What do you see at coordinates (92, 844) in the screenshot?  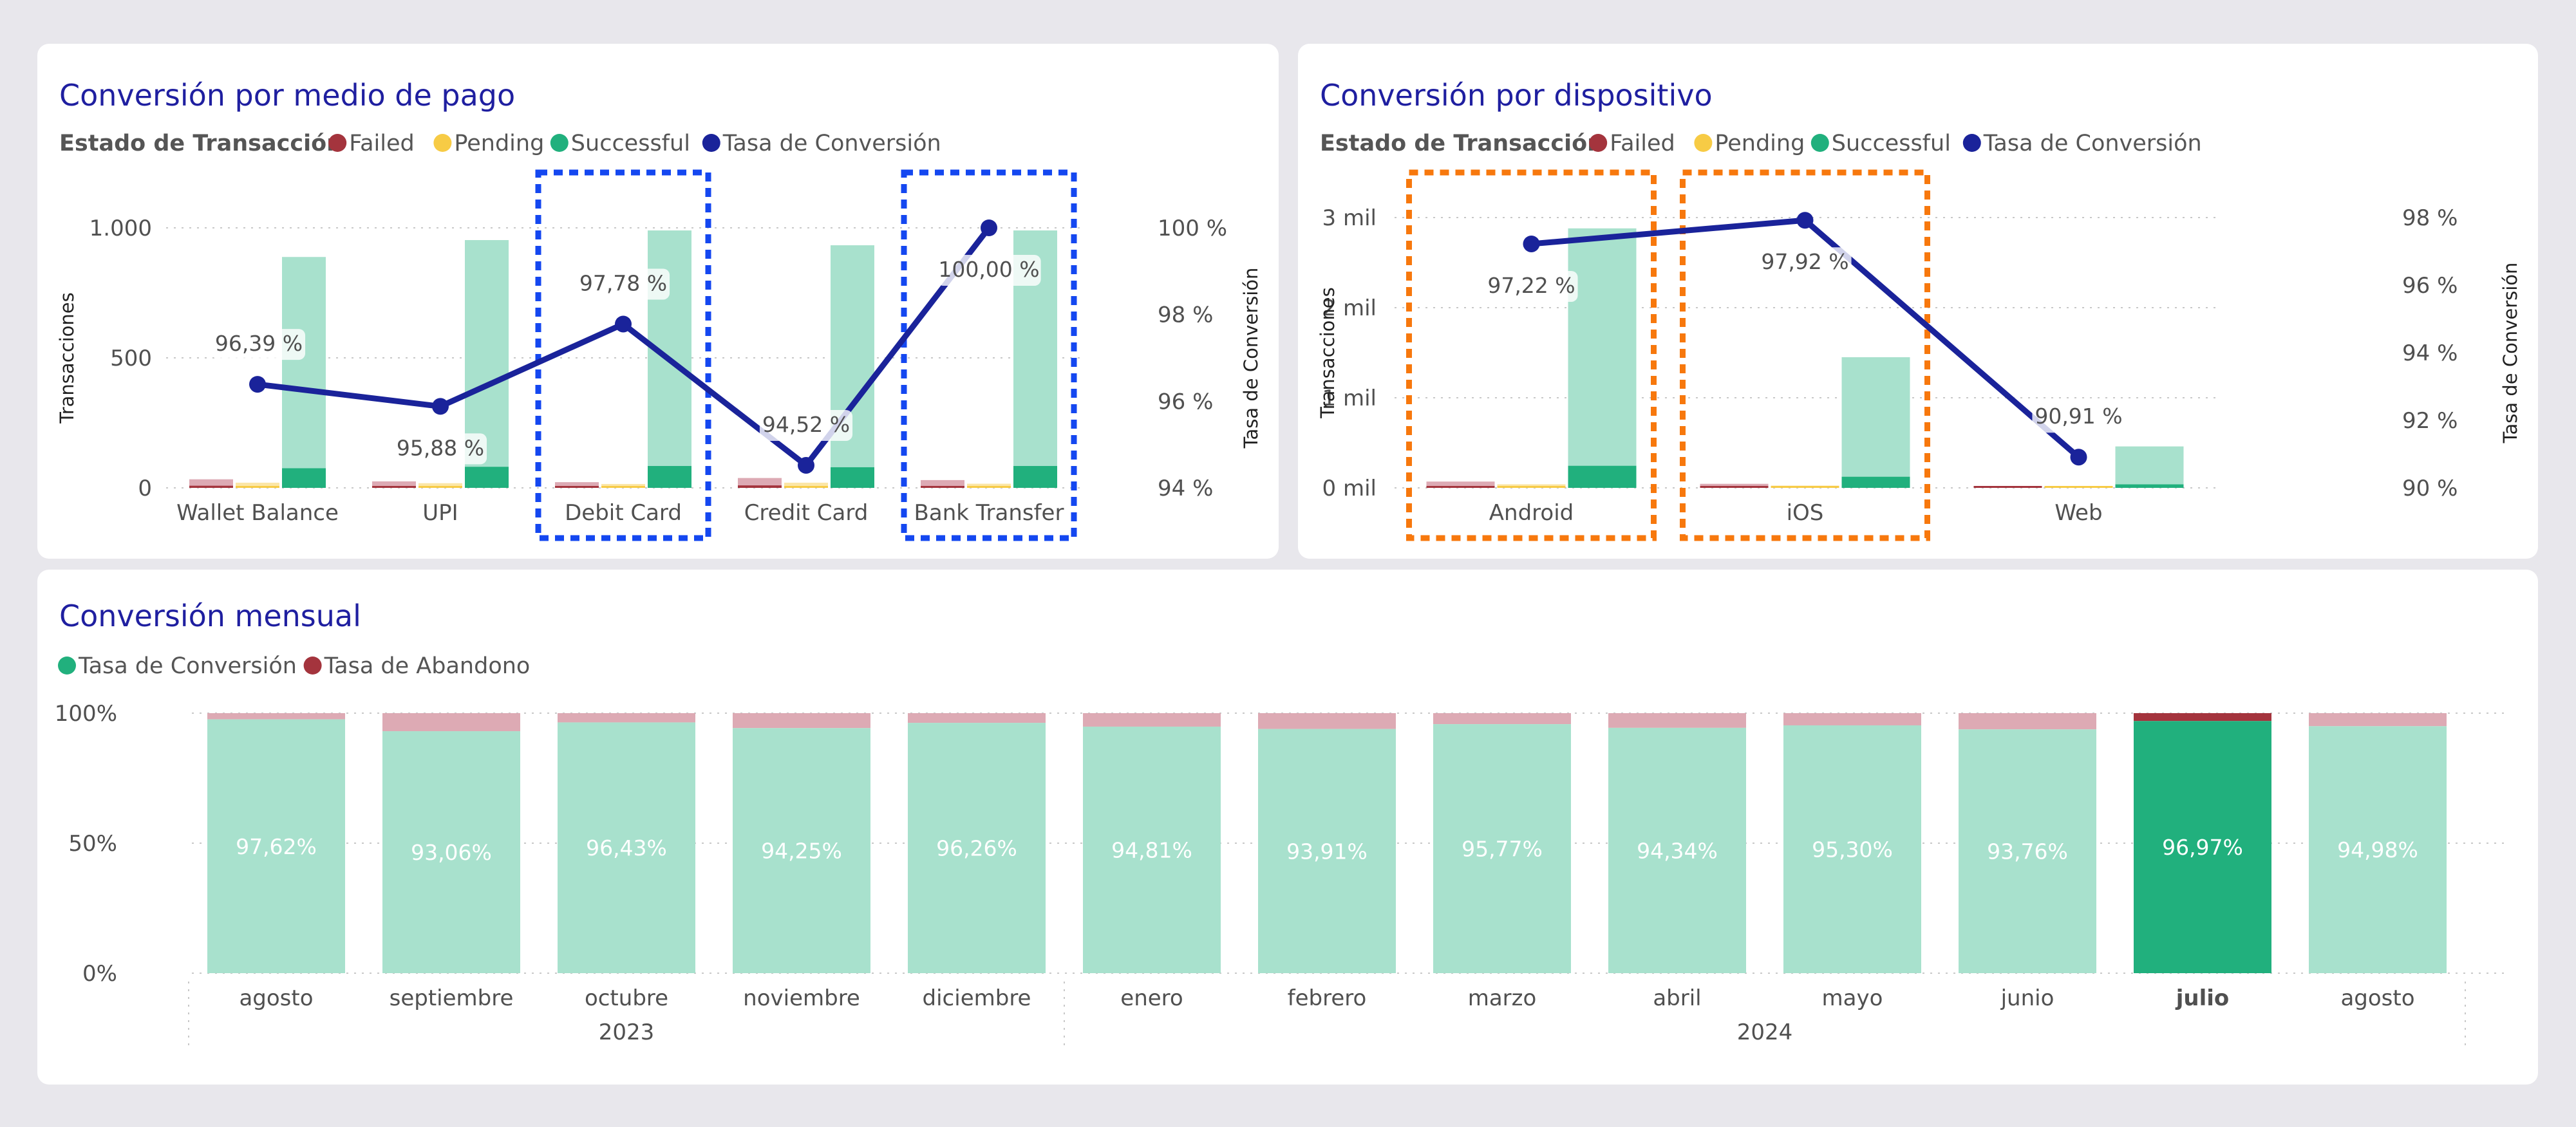 I see `y-tick-label: 50%` at bounding box center [92, 844].